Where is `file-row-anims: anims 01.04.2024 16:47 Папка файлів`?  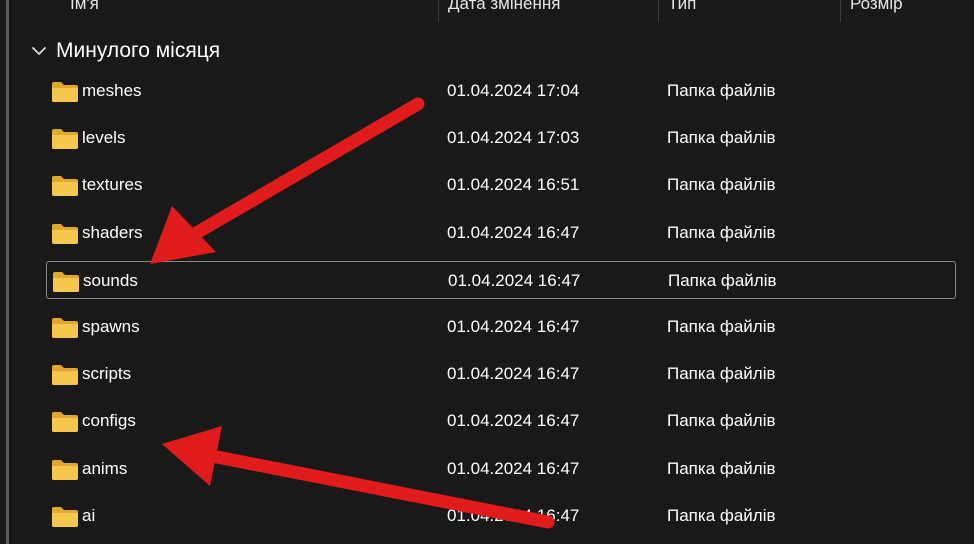 file-row-anims: anims 01.04.2024 16:47 Папка файлів is located at coordinates (501, 469).